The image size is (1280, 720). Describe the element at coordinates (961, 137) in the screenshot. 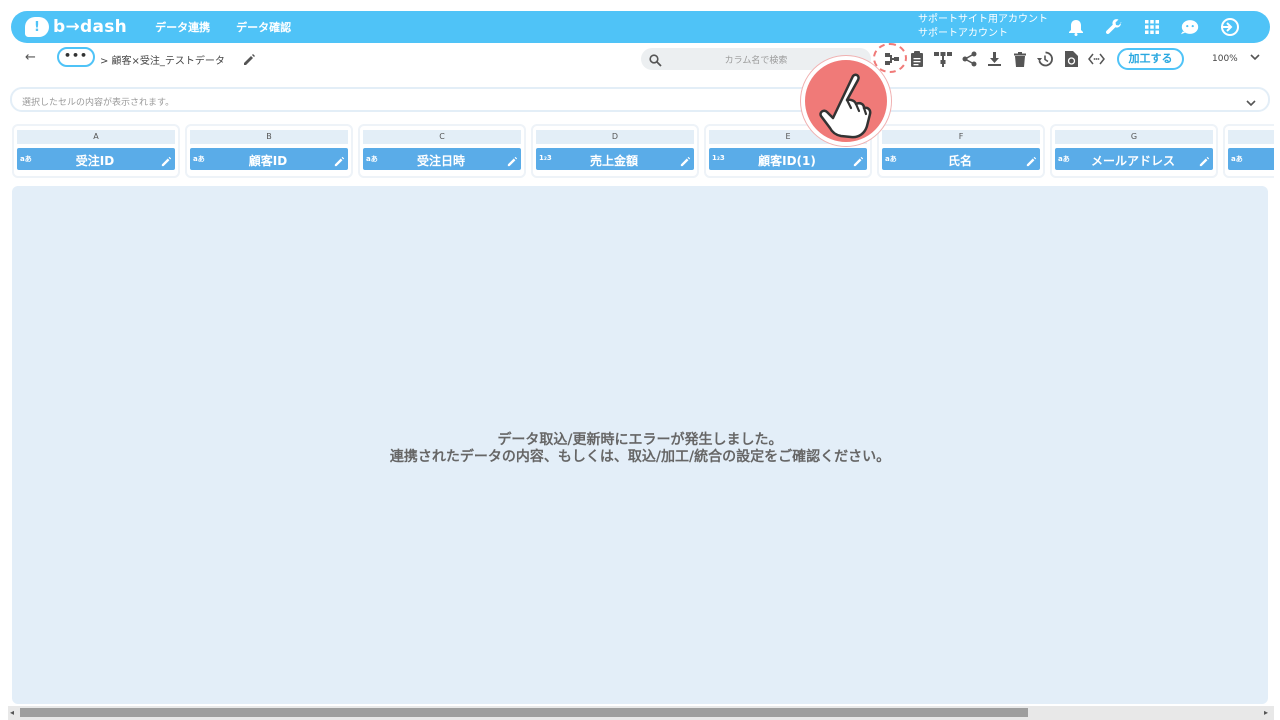

I see `column-letter: F` at that location.